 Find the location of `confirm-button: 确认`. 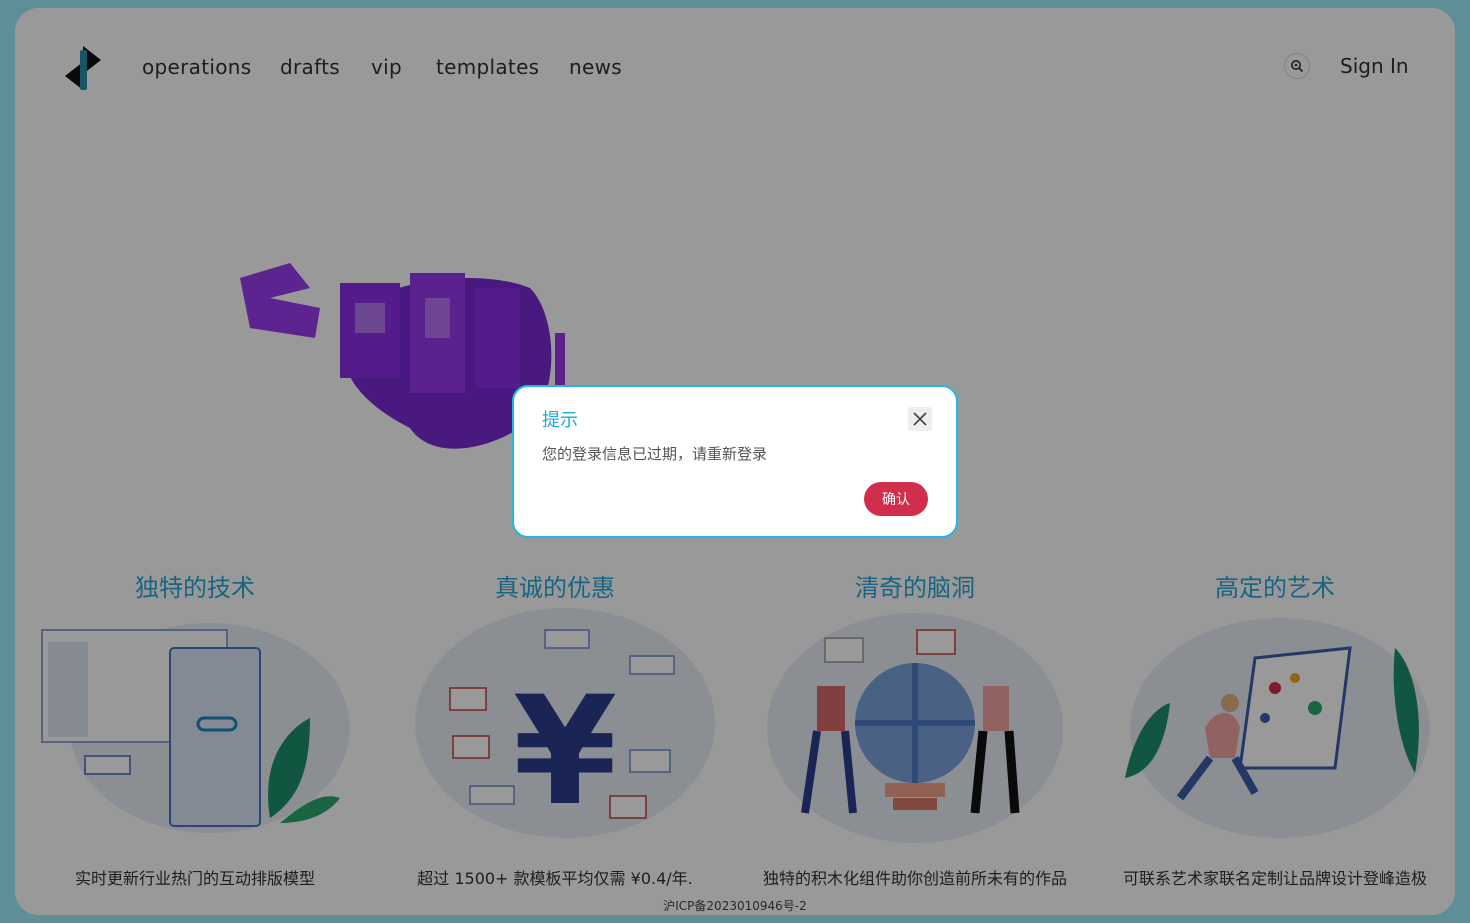

confirm-button: 确认 is located at coordinates (896, 499).